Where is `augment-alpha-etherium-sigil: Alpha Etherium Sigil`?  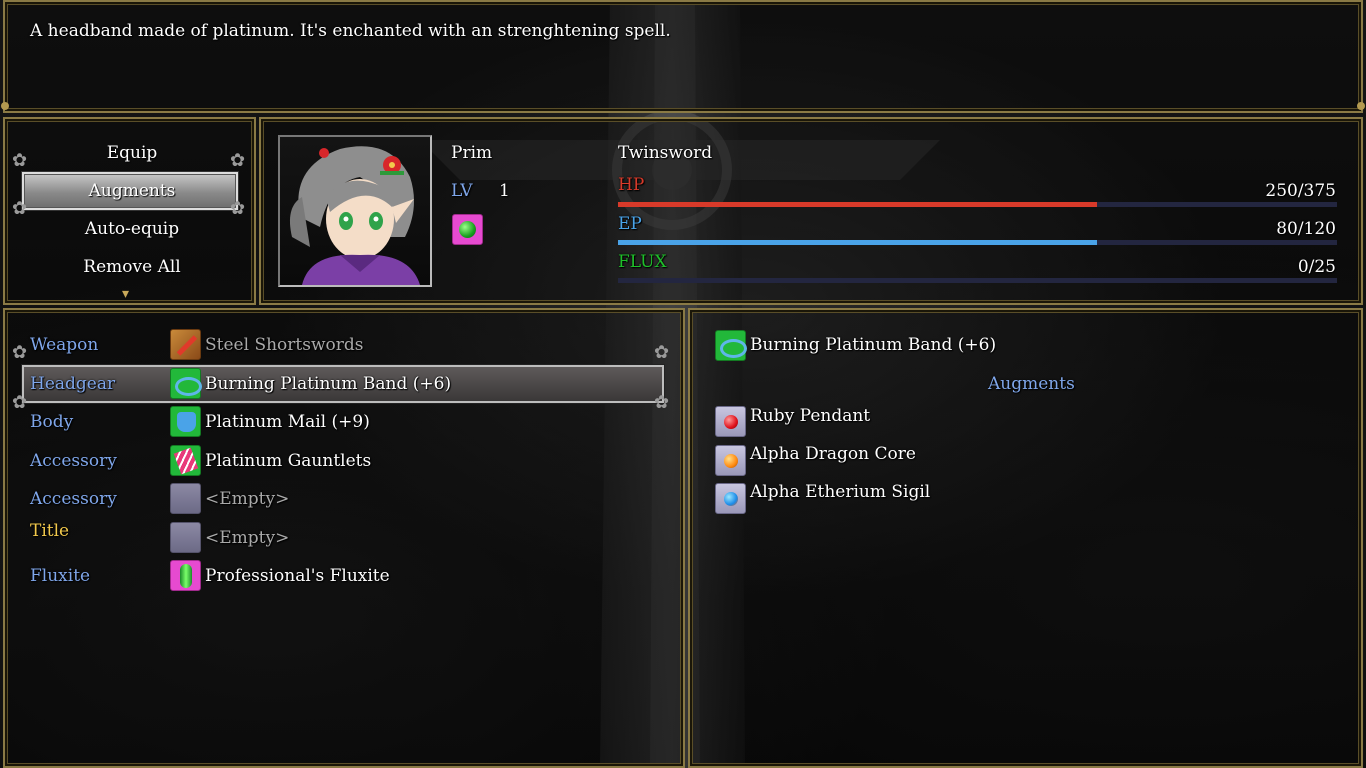
augment-alpha-etherium-sigil: Alpha Etherium Sigil is located at coordinates (840, 492).